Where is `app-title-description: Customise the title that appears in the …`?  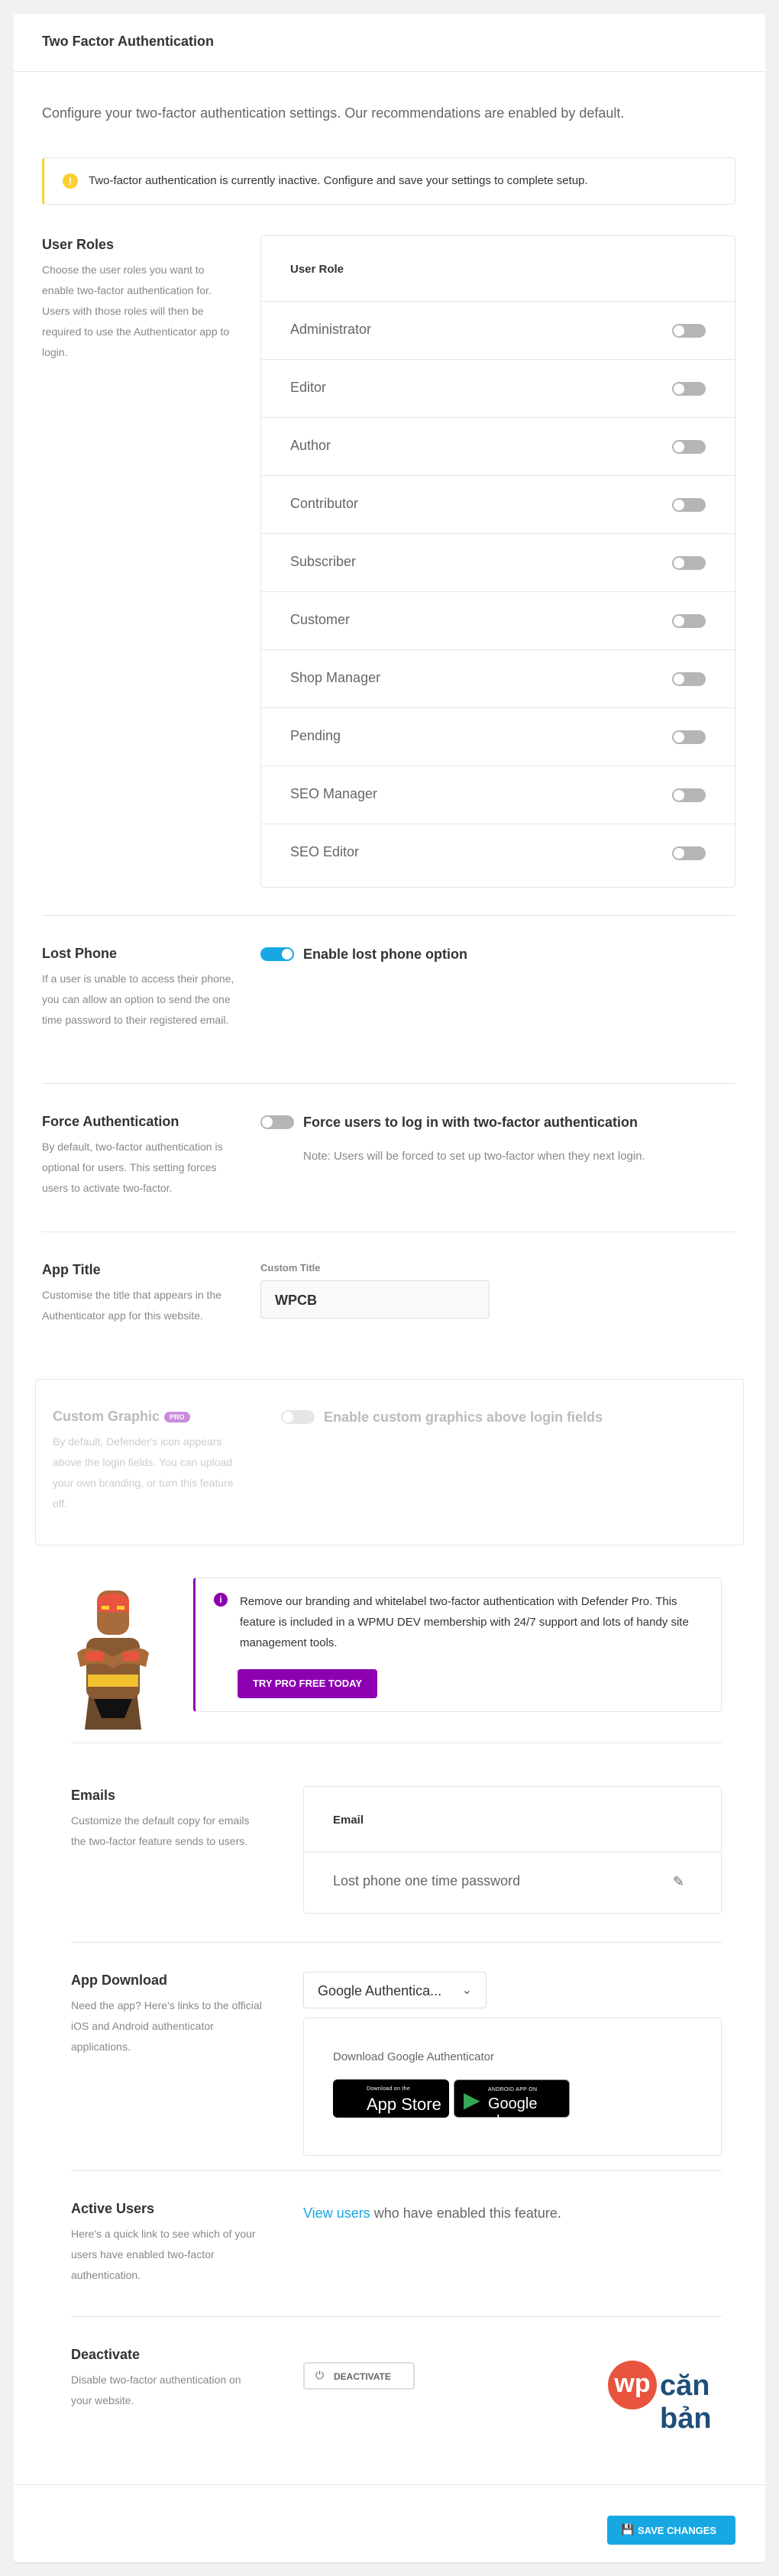
app-title-description: Customise the title that appears in the … is located at coordinates (132, 1305).